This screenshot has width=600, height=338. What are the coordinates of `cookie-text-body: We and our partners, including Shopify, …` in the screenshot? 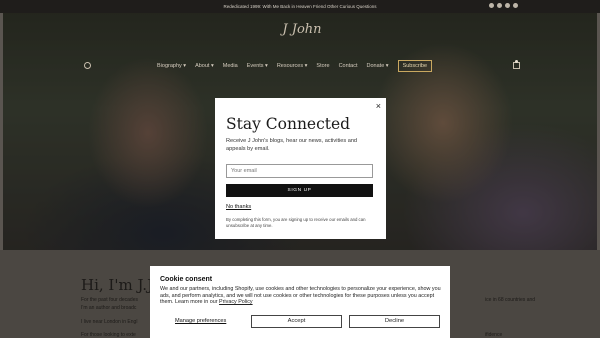 It's located at (300, 295).